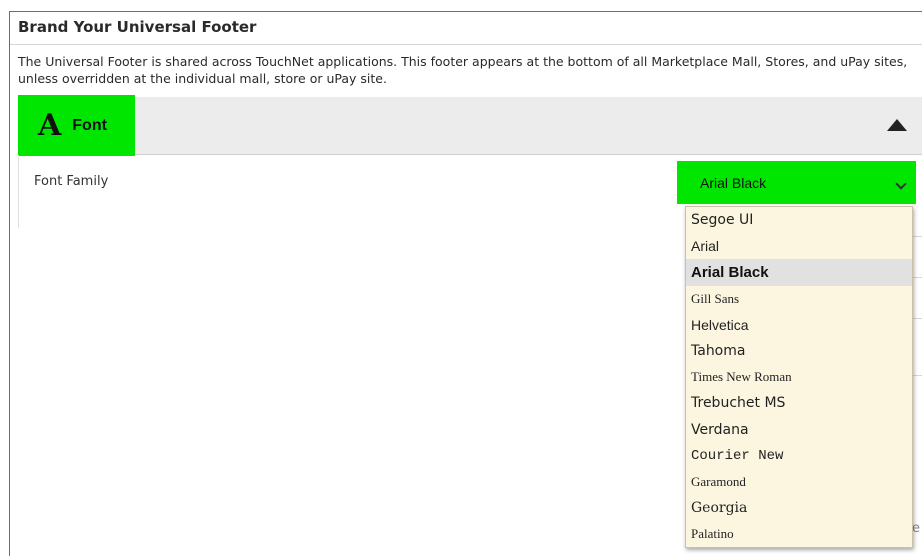 This screenshot has width=922, height=556. What do you see at coordinates (799, 534) in the screenshot?
I see `font-option-palatino: Palatino` at bounding box center [799, 534].